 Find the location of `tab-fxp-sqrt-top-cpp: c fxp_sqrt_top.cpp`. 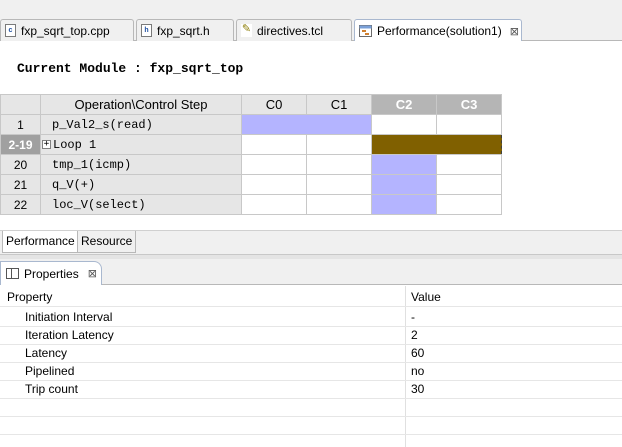

tab-fxp-sqrt-top-cpp: c fxp_sqrt_top.cpp is located at coordinates (67, 30).